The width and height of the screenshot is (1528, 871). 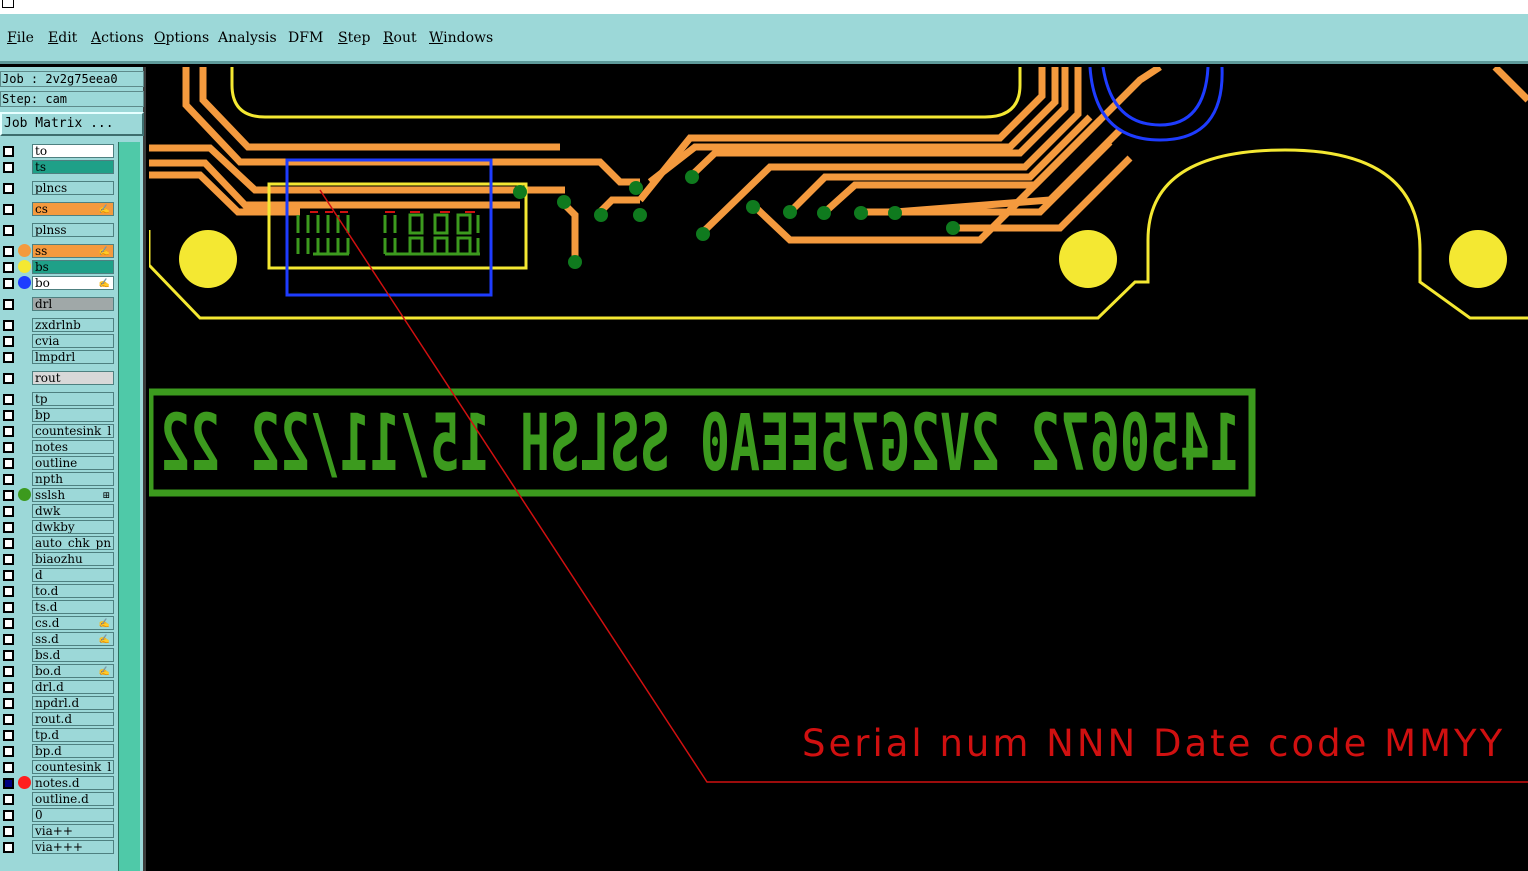 What do you see at coordinates (73, 325) in the screenshot?
I see `layer-name: zxdrlnb` at bounding box center [73, 325].